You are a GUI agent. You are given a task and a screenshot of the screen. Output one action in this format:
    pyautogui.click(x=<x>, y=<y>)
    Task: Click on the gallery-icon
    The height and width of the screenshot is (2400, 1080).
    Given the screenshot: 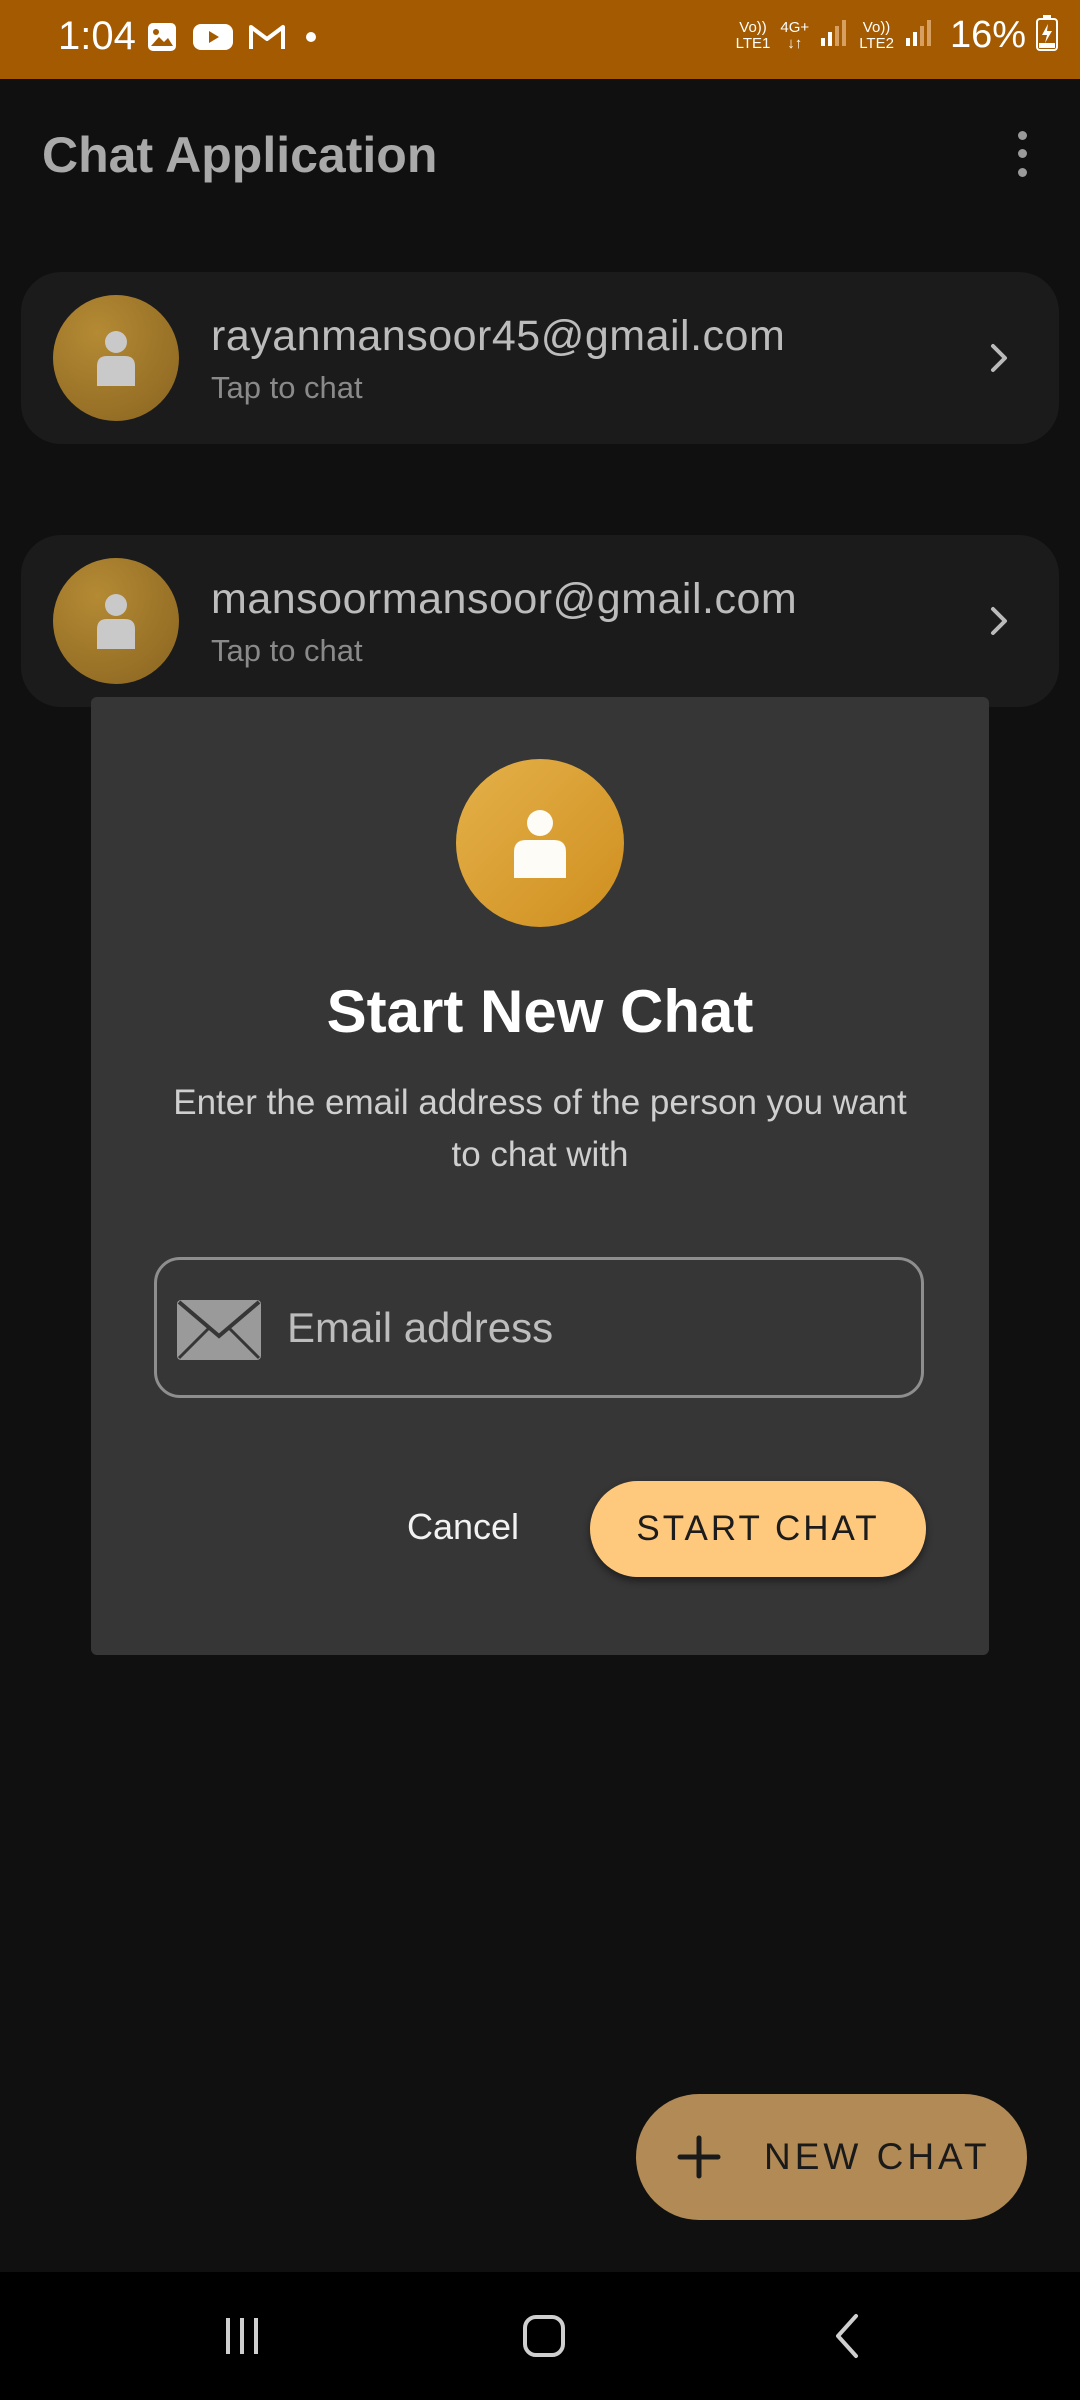 What is the action you would take?
    pyautogui.click(x=162, y=37)
    